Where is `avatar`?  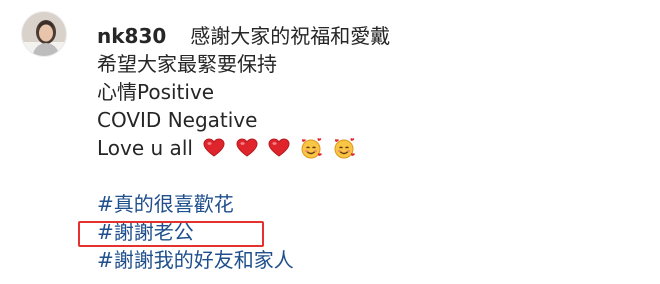
avatar is located at coordinates (44, 34).